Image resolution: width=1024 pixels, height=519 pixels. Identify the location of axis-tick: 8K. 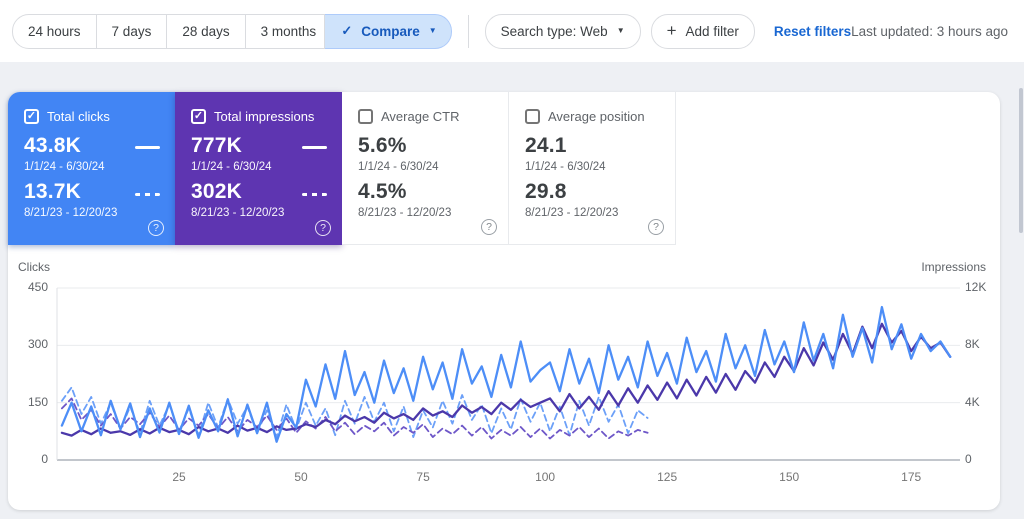
(972, 344).